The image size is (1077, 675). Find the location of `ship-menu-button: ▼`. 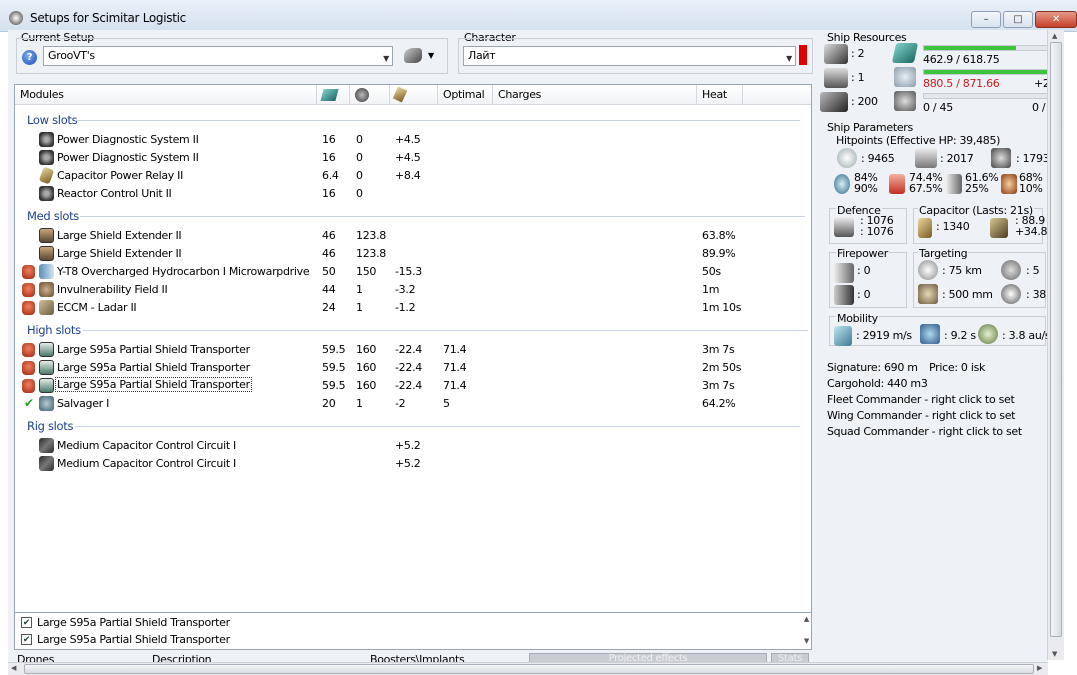

ship-menu-button: ▼ is located at coordinates (421, 56).